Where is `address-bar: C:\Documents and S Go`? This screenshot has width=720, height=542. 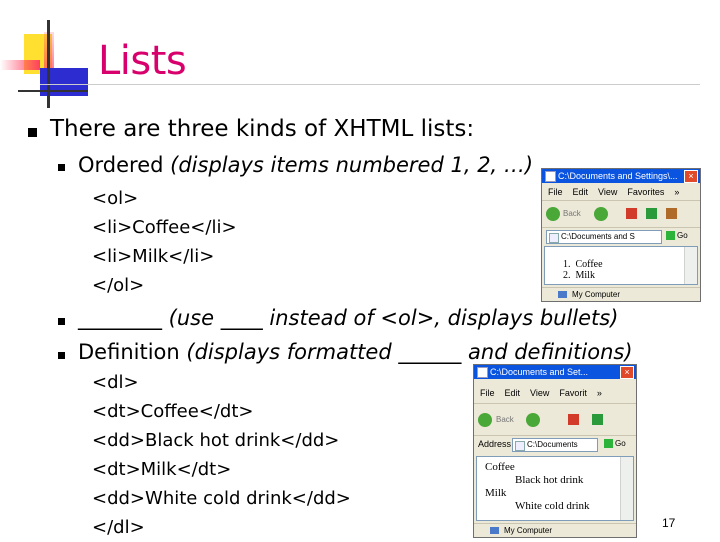 address-bar: C:\Documents and S Go is located at coordinates (621, 236).